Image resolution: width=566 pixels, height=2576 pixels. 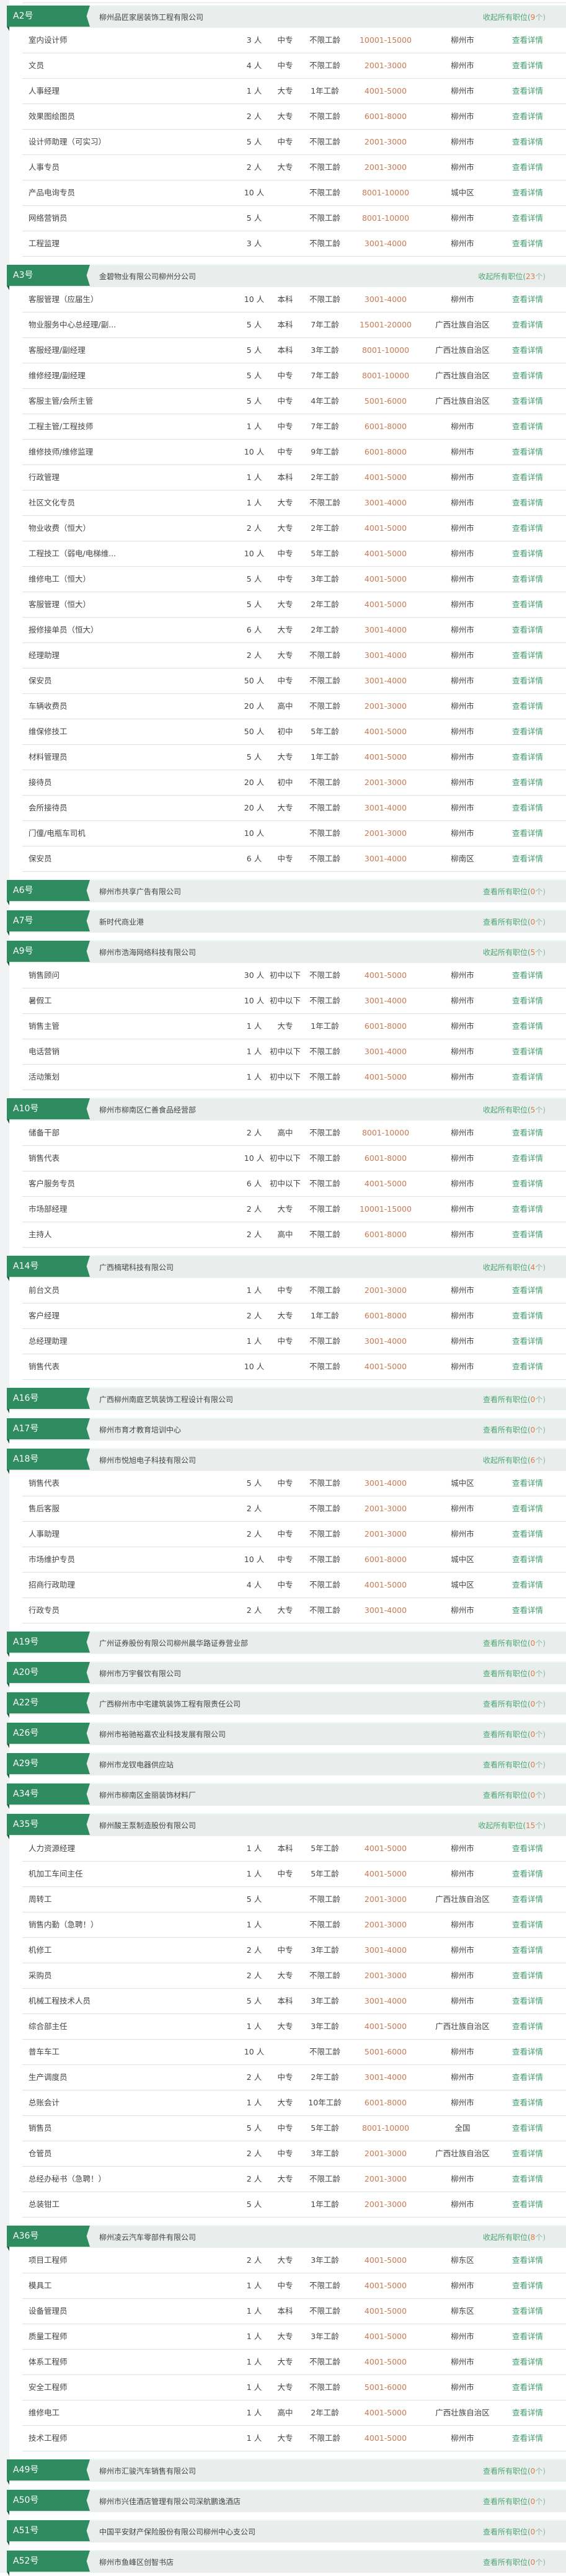 What do you see at coordinates (512, 1825) in the screenshot?
I see `toggle-positions-link: 收起所有职位(15个)` at bounding box center [512, 1825].